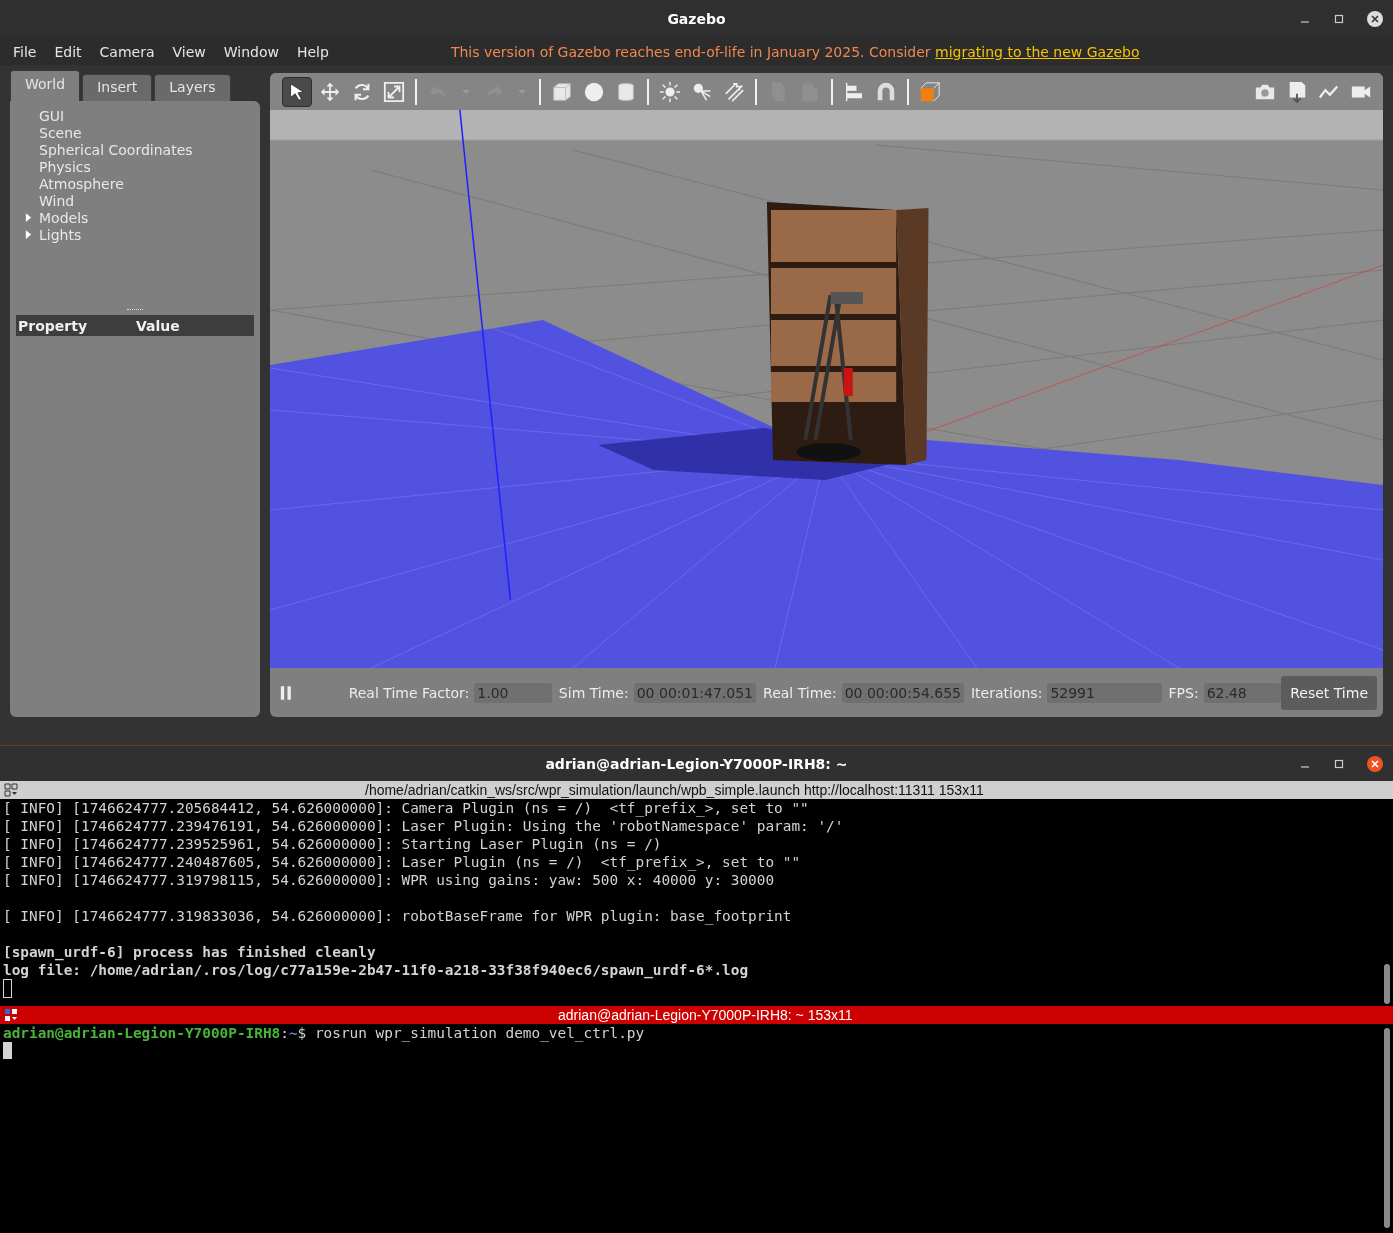  What do you see at coordinates (409, 692) in the screenshot?
I see `status-label: Real Time Factor:` at bounding box center [409, 692].